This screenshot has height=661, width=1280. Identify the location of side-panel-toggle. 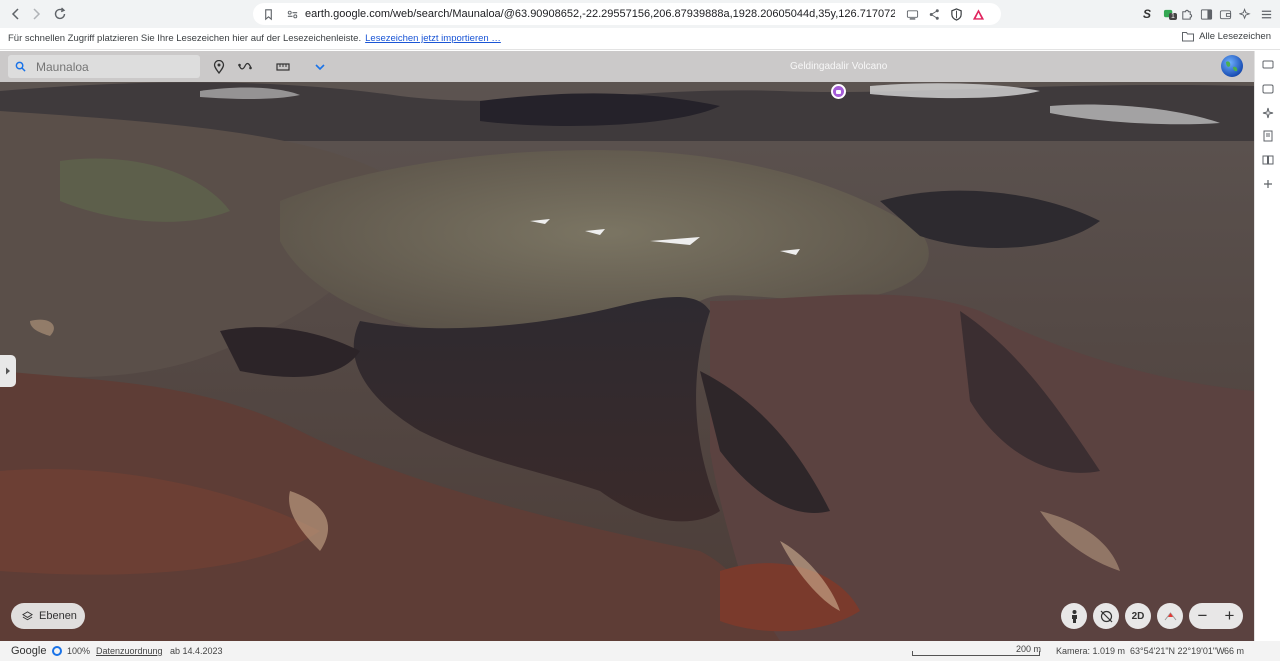
(8, 371).